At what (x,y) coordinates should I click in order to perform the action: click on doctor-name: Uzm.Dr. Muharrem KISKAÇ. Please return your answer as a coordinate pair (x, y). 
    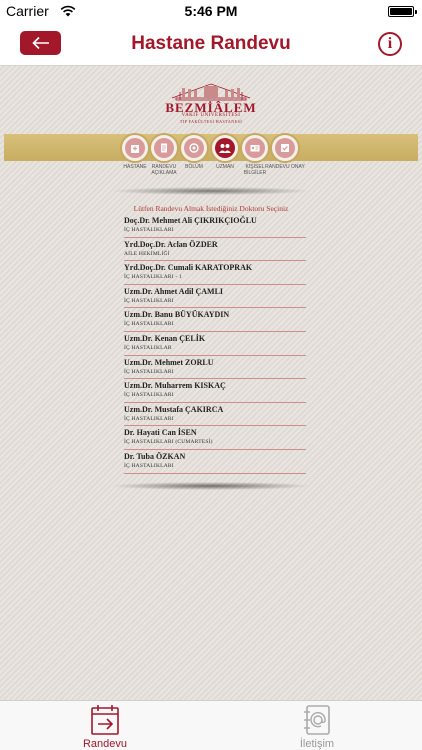
    Looking at the image, I should click on (175, 386).